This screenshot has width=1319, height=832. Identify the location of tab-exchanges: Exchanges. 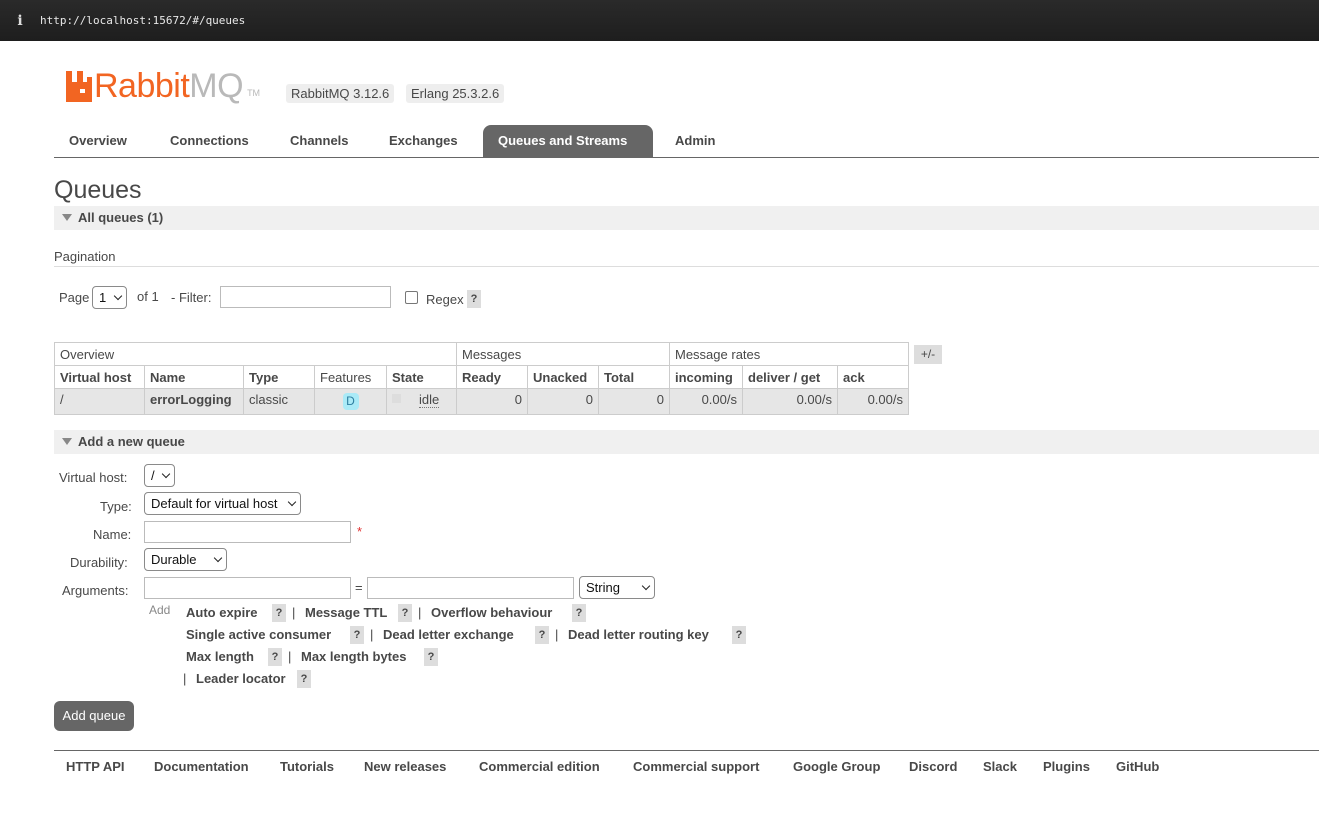
(423, 141).